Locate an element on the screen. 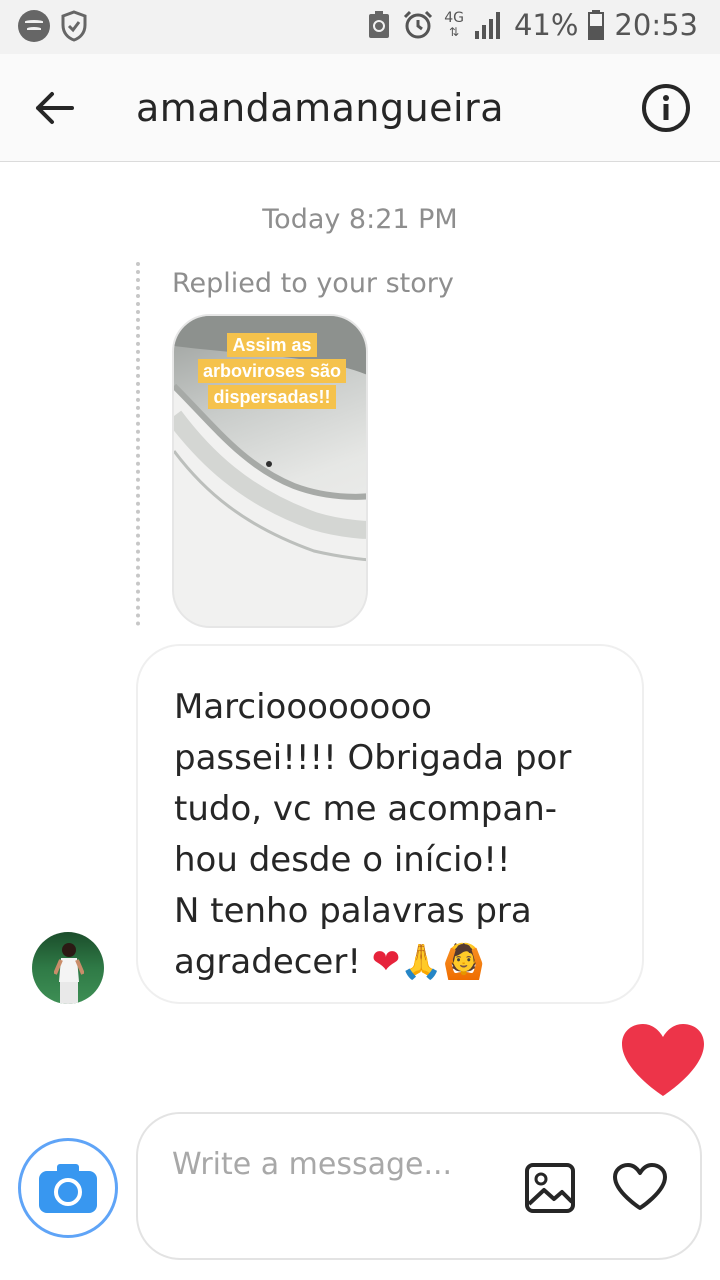 The image size is (720, 1280). network-type: 4G ⇅ is located at coordinates (454, 24).